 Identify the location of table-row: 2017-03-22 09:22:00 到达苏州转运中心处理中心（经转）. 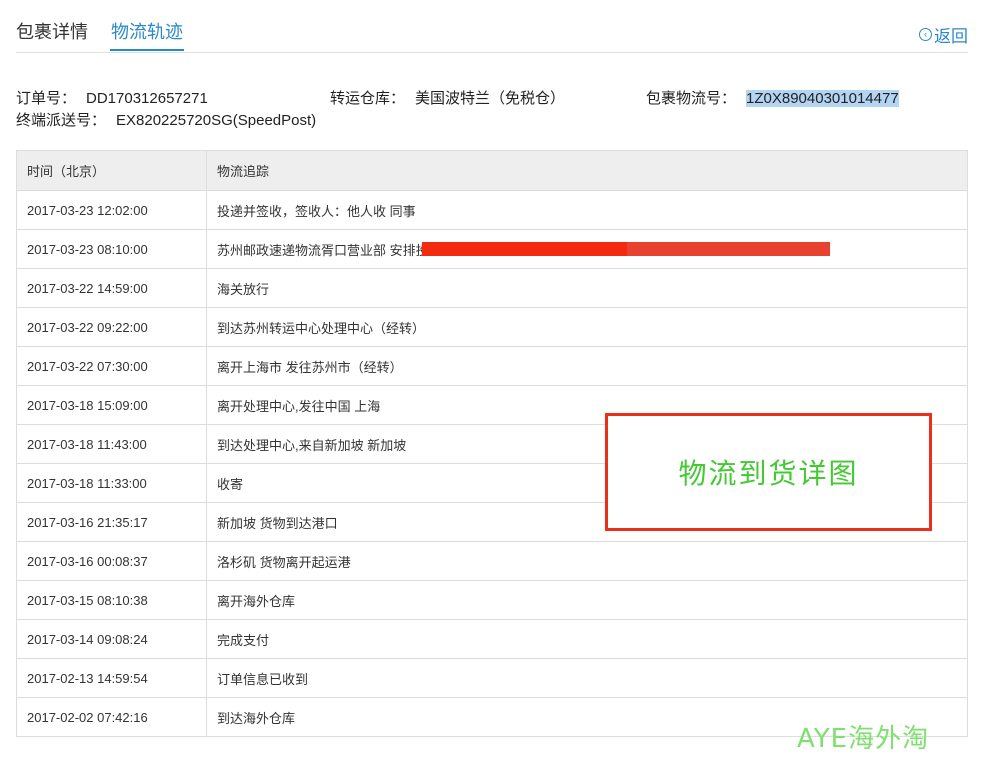
(492, 327).